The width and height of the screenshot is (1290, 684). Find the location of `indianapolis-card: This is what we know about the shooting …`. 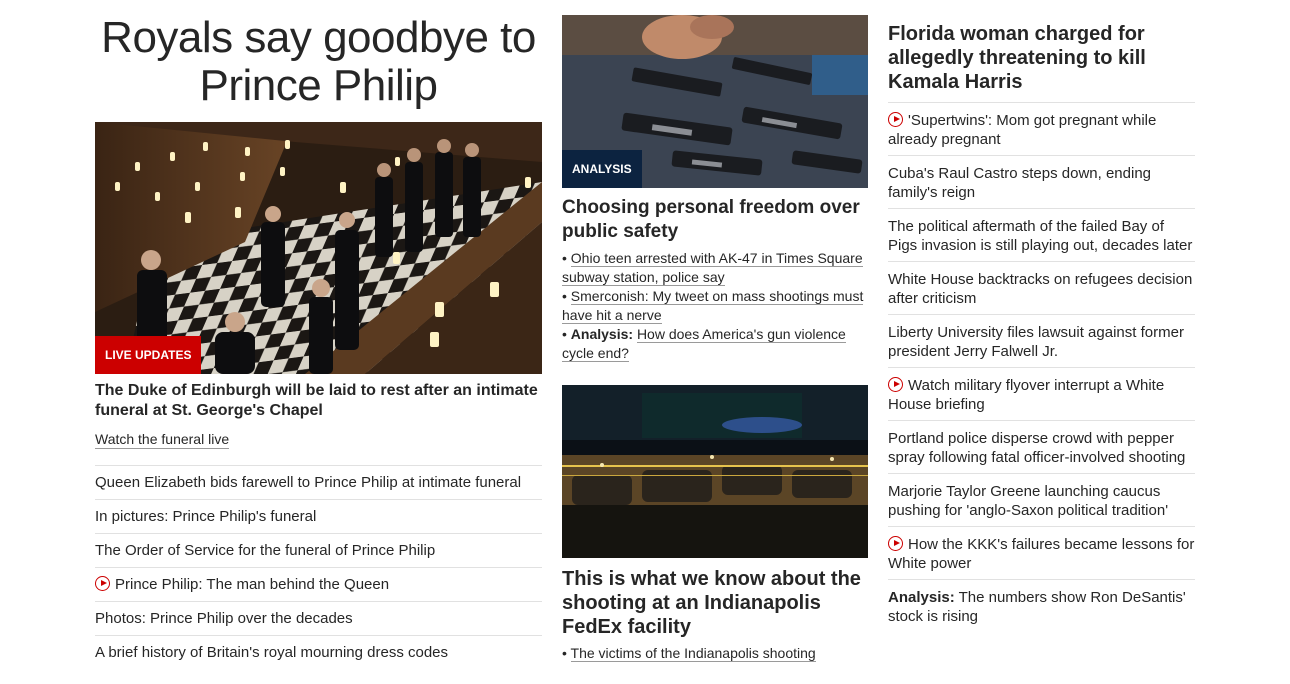

indianapolis-card: This is what we know about the shooting … is located at coordinates (715, 524).